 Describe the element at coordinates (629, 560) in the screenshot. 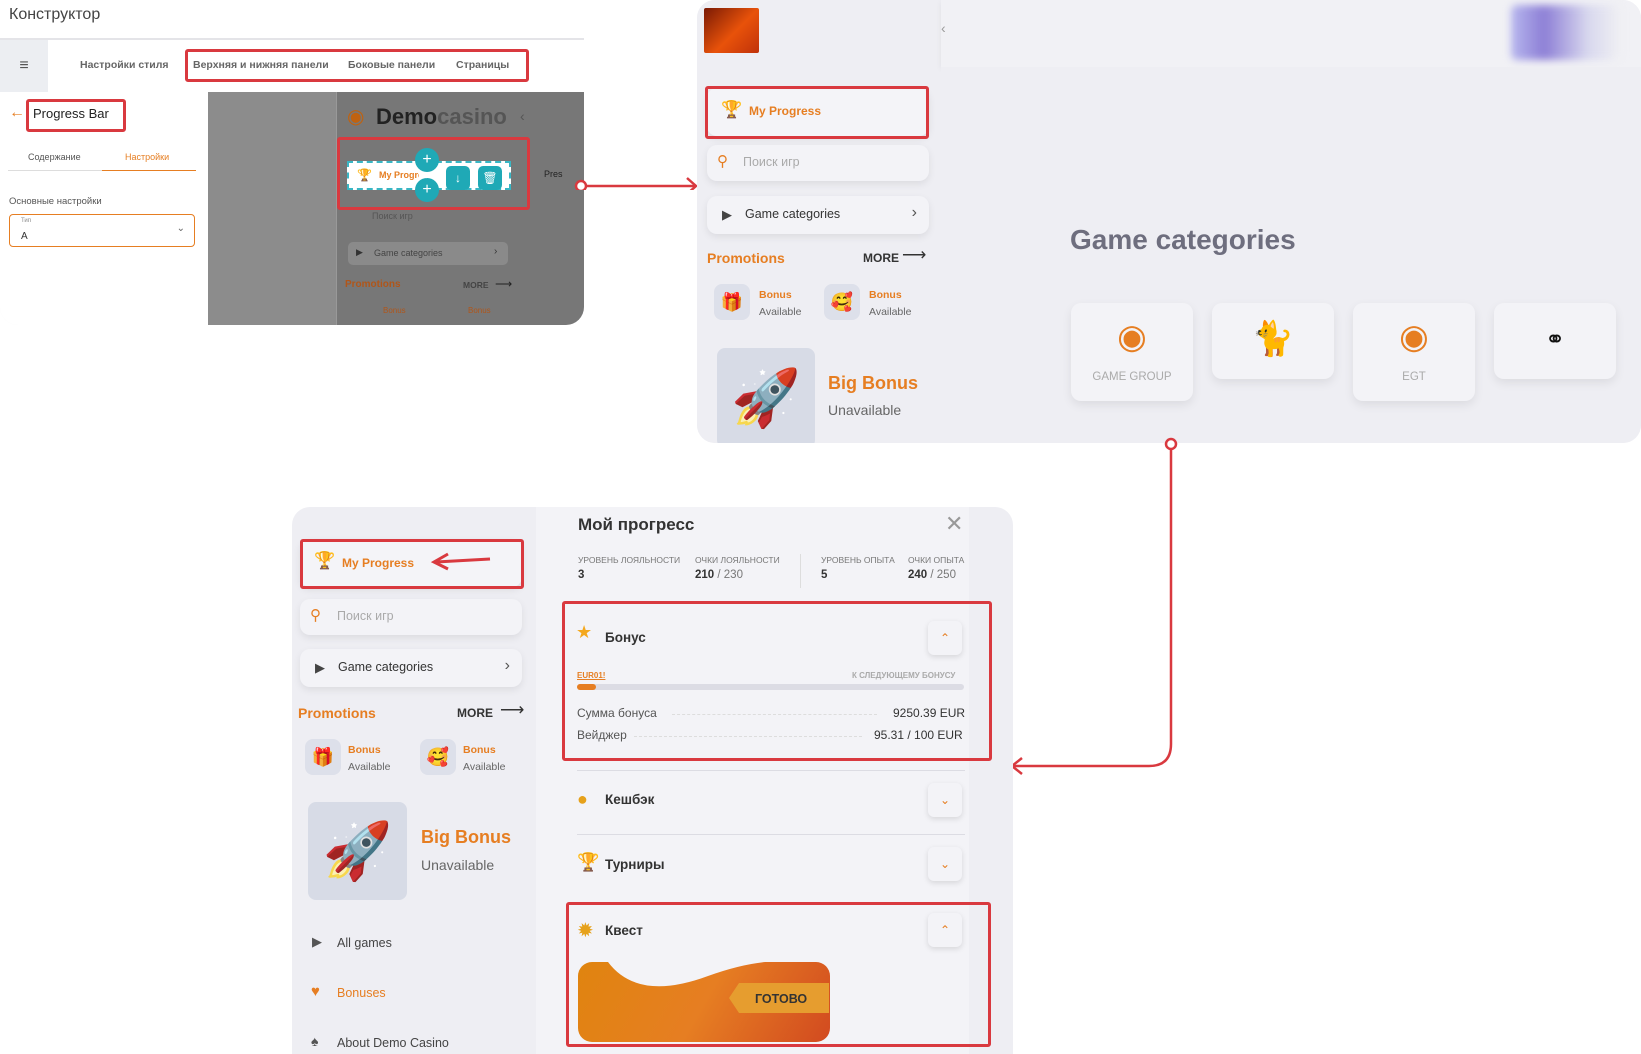

I see `stat-loyalty-level-label: Уровень лояльности` at that location.